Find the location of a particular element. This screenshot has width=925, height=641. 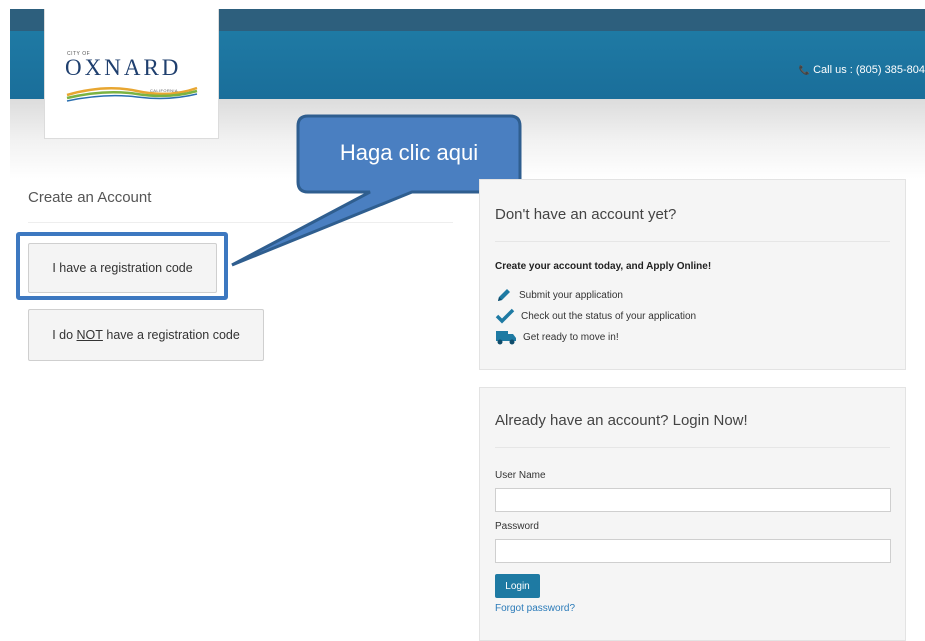

forgot-password-link: Forgot password? is located at coordinates (535, 608).